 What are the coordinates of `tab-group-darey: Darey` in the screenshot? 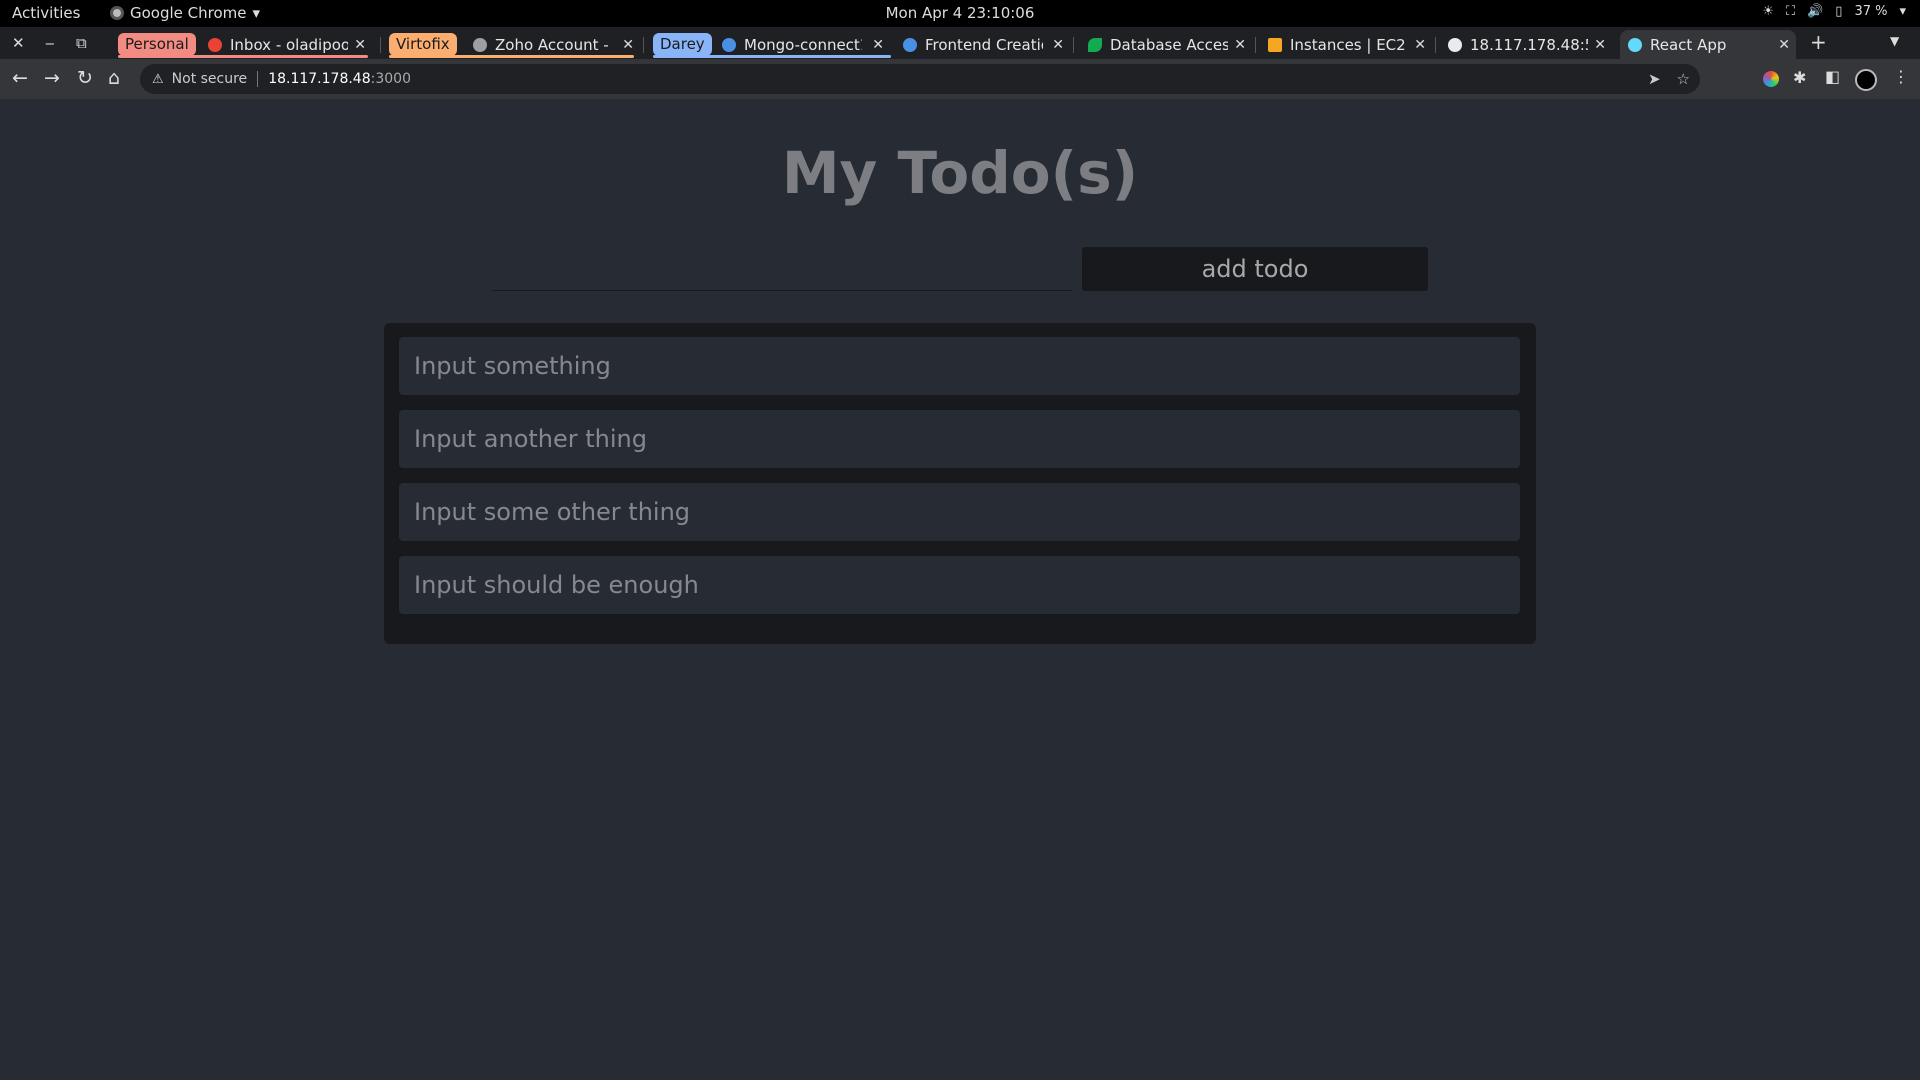 It's located at (682, 44).